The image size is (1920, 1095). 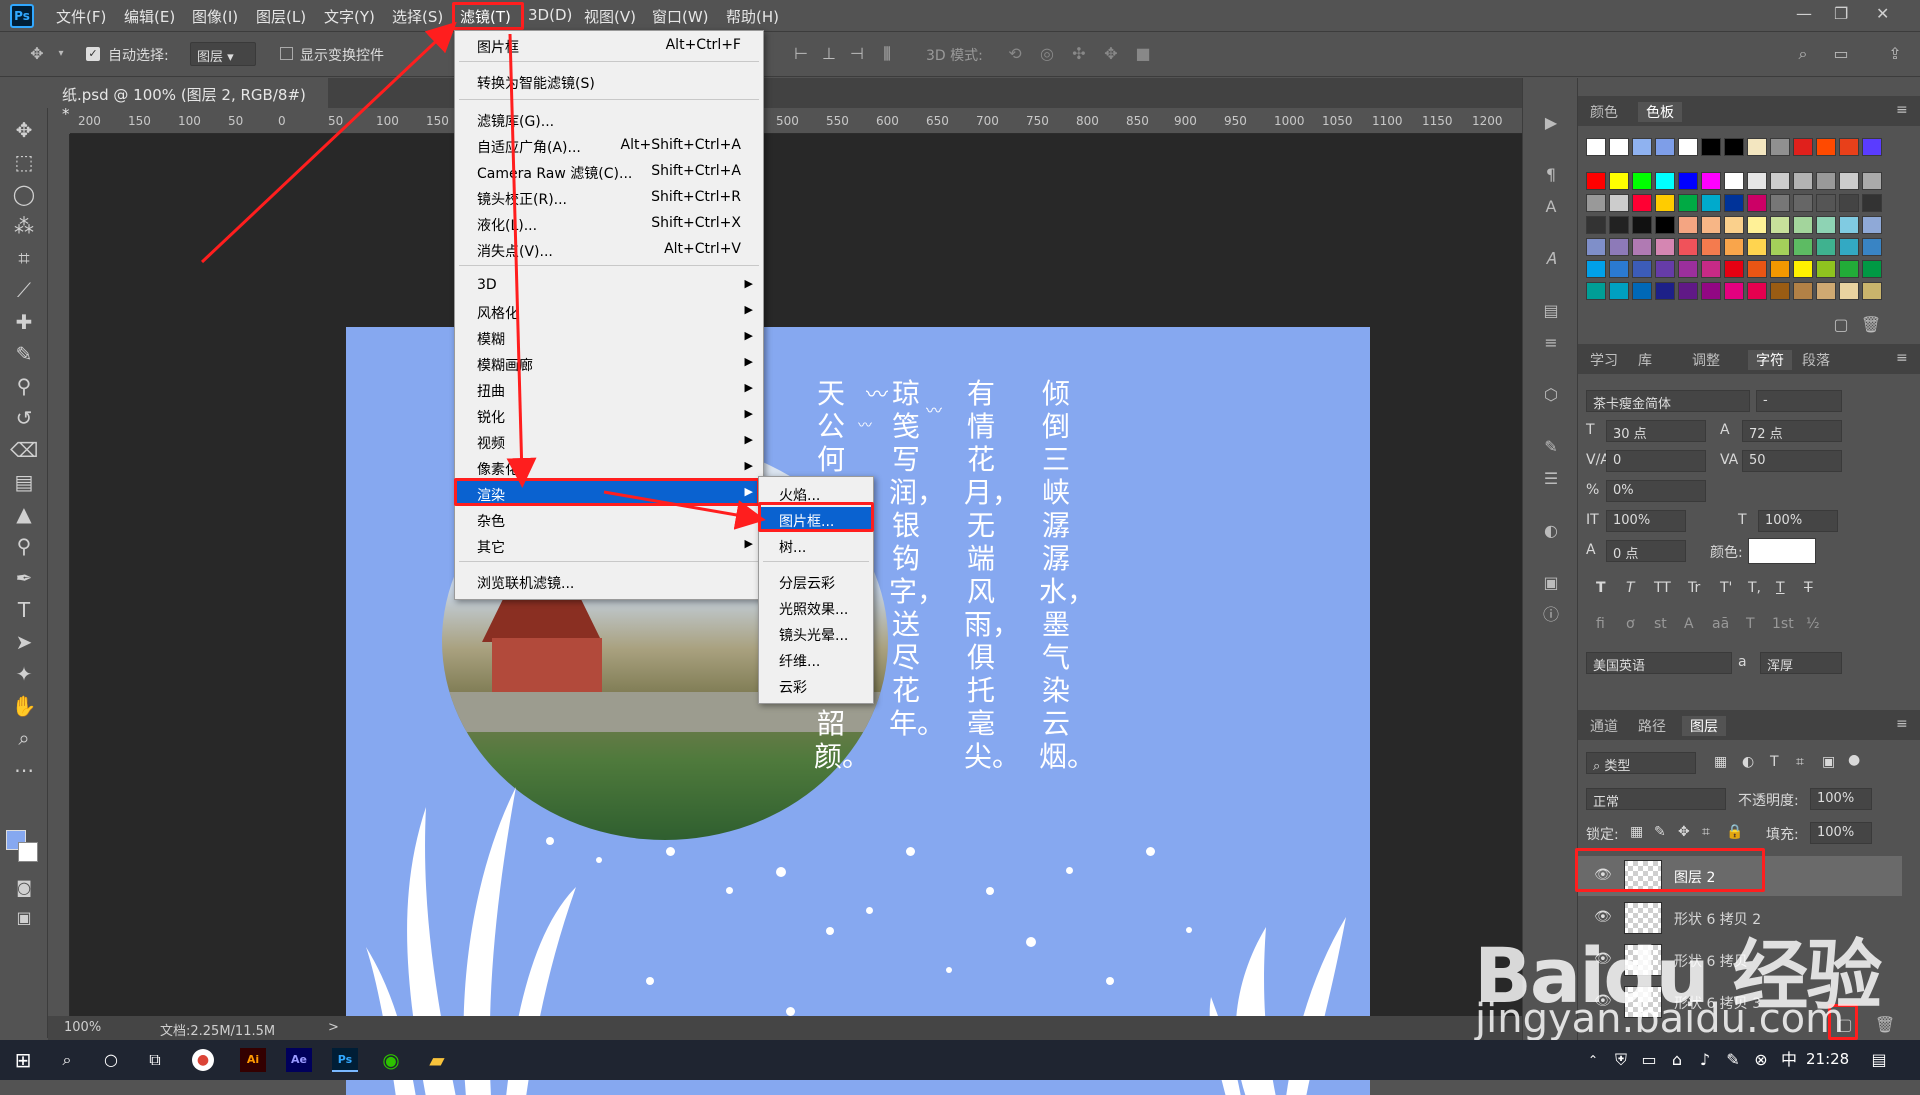 I want to click on cortana-icon: ○, so click(x=111, y=1060).